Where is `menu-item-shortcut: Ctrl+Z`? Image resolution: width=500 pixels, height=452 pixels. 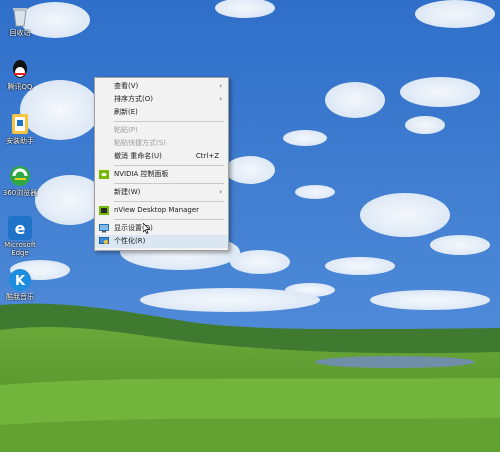 menu-item-shortcut: Ctrl+Z is located at coordinates (207, 156).